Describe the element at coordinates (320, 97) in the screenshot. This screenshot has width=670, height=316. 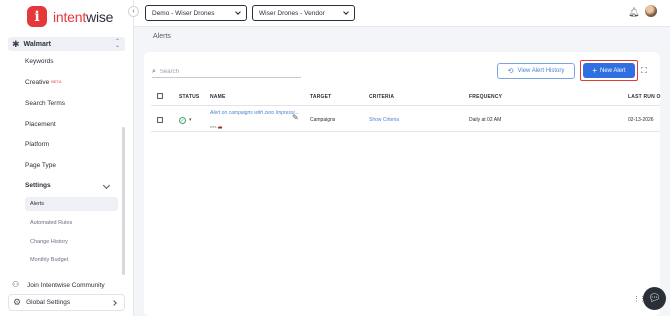
I see `column-header-target: TARGET` at that location.